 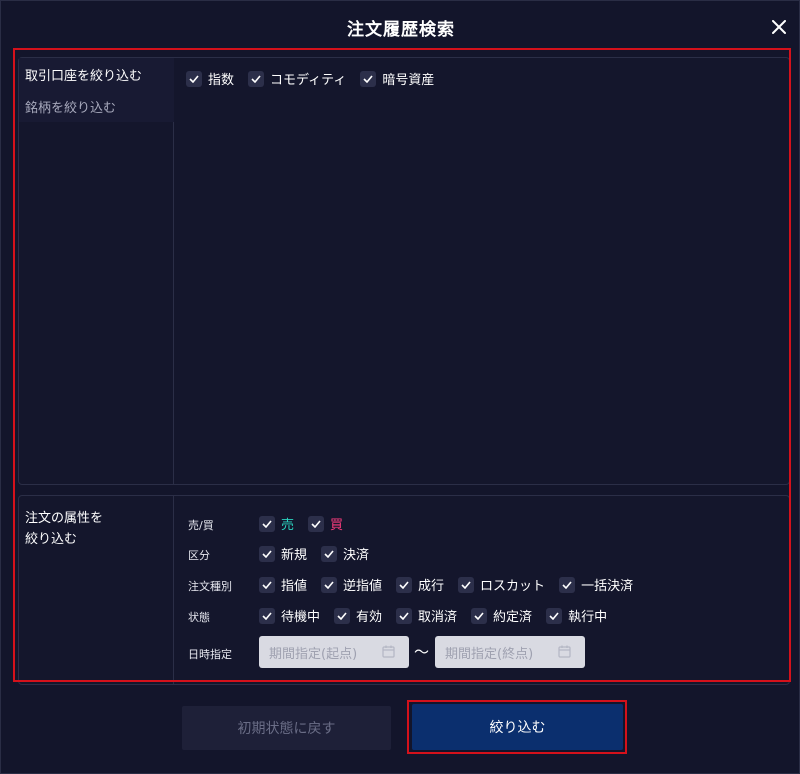 I want to click on checkbox-losscut: ロスカット, so click(x=501, y=584).